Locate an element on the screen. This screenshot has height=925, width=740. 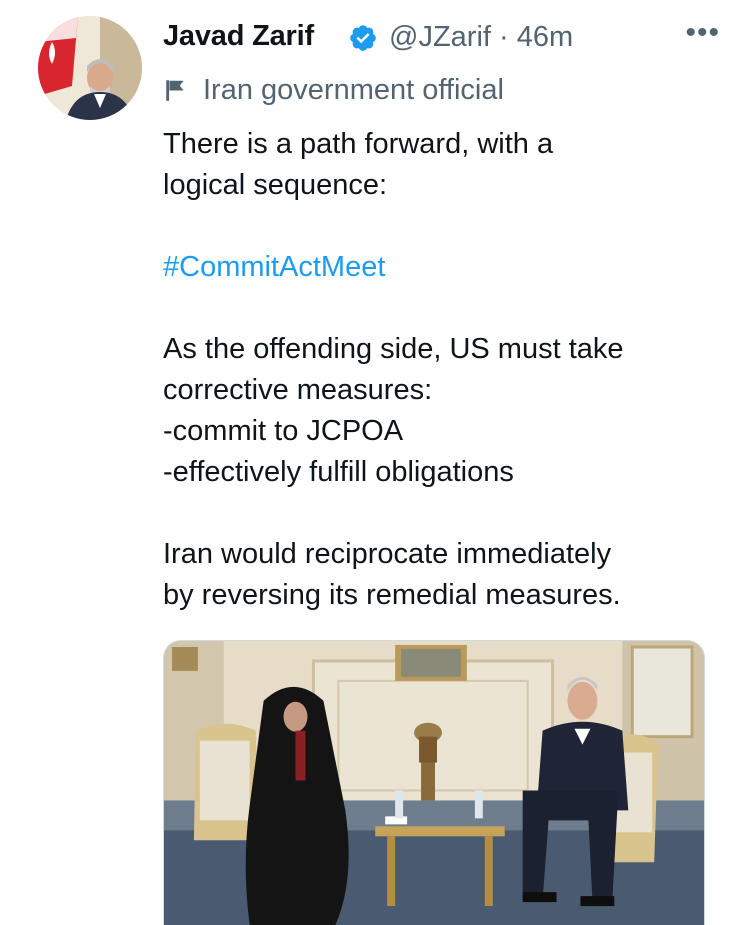
tweet-line: There is a path forward, with a is located at coordinates (358, 144).